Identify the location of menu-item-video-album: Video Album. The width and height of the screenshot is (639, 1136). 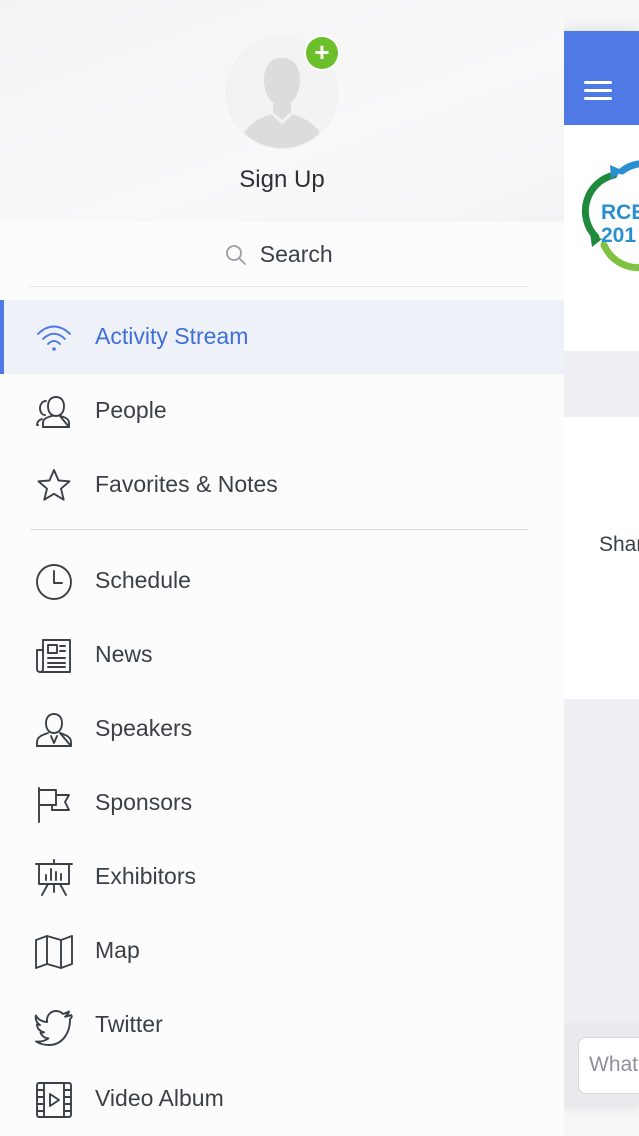
(282, 1099).